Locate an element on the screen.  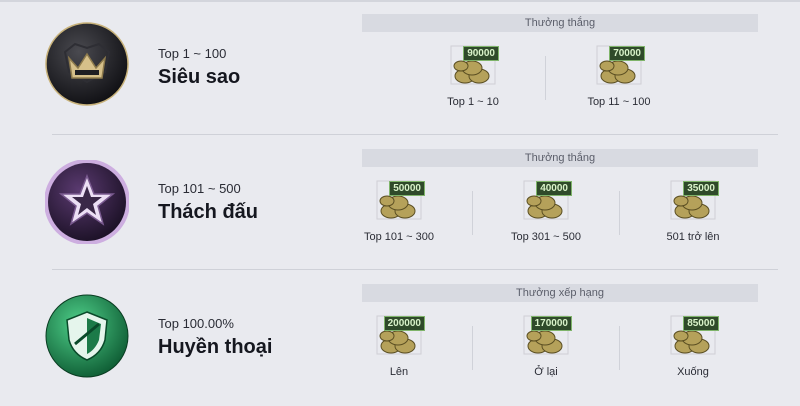
coin-pile-icon: 70000 is located at coordinates (620, 65).